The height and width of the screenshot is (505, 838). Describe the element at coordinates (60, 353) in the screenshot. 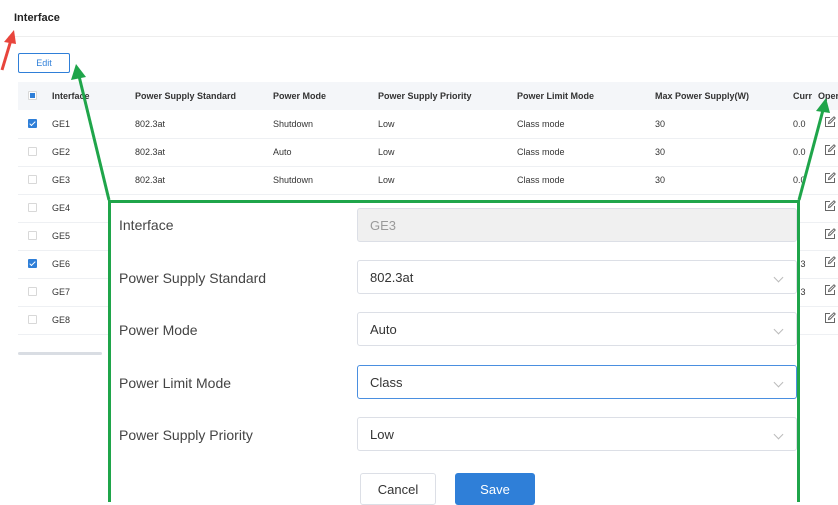

I see `horizontal-scrollbar` at that location.